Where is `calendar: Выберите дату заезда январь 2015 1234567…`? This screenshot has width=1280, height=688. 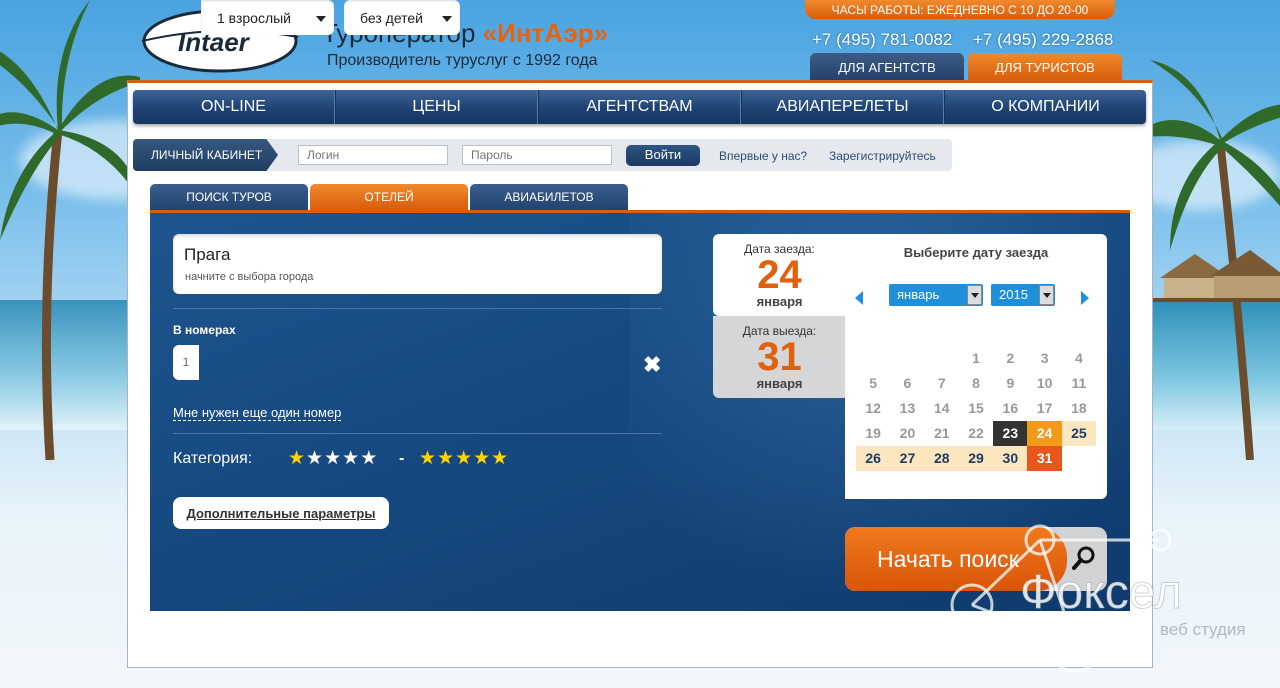 calendar: Выберите дату заезда январь 2015 1234567… is located at coordinates (976, 366).